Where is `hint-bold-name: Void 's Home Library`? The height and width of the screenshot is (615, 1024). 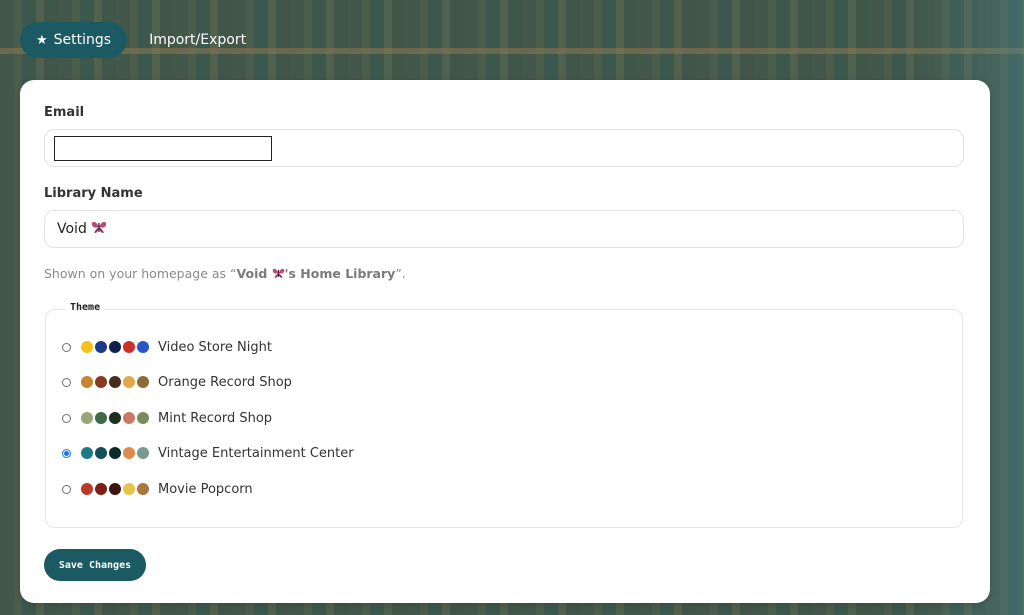 hint-bold-name: Void 's Home Library is located at coordinates (316, 273).